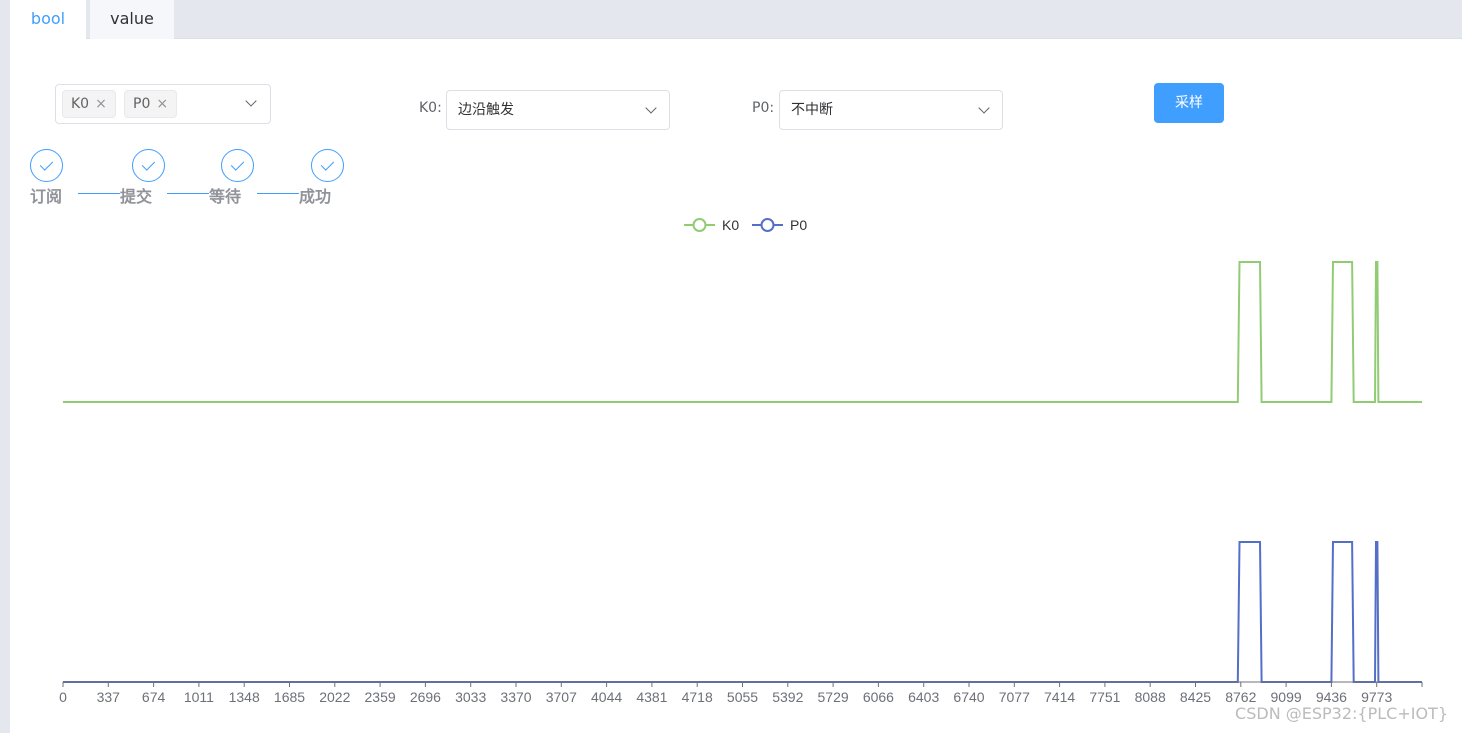 The height and width of the screenshot is (733, 1462). What do you see at coordinates (63, 697) in the screenshot?
I see `x-tick-label: 0` at bounding box center [63, 697].